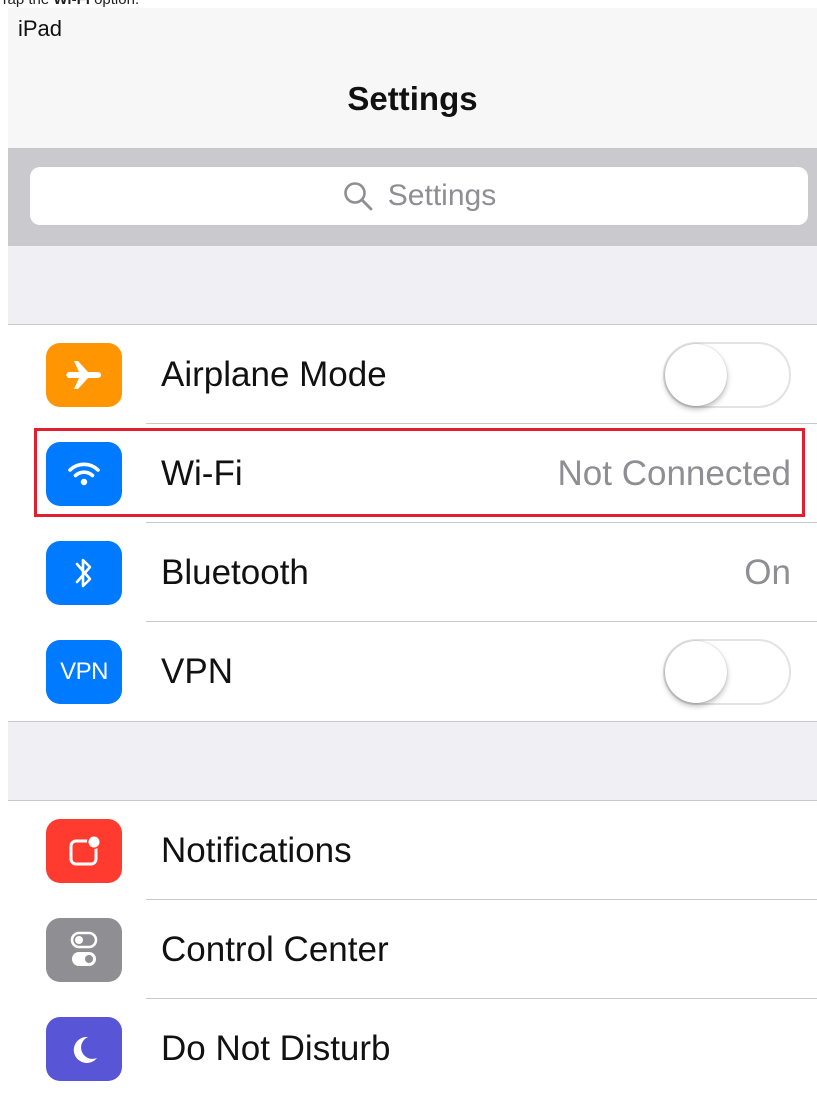 The height and width of the screenshot is (1095, 817). What do you see at coordinates (767, 572) in the screenshot?
I see `bluetooth-status-value: On` at bounding box center [767, 572].